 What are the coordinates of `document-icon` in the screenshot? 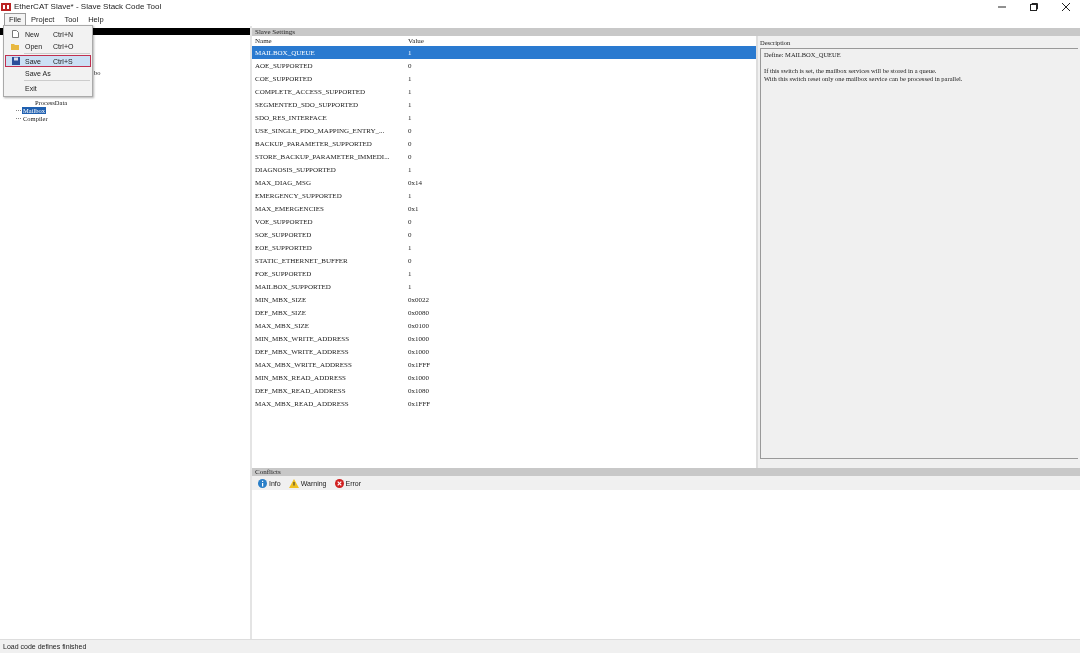 It's located at (15, 34).